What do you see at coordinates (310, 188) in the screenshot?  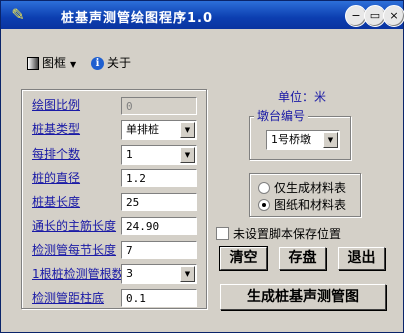 I see `radio-material-only-label: 仅生成材料表` at bounding box center [310, 188].